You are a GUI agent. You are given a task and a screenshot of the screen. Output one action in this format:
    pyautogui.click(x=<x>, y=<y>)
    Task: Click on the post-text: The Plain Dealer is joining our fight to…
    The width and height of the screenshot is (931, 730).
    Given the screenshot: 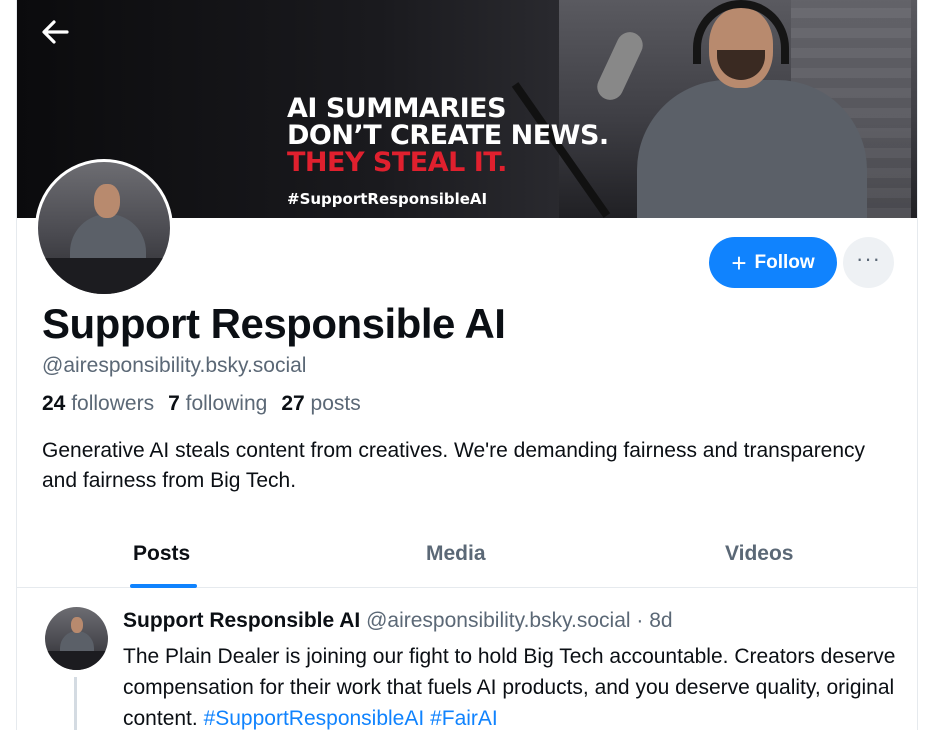 What is the action you would take?
    pyautogui.click(x=518, y=685)
    